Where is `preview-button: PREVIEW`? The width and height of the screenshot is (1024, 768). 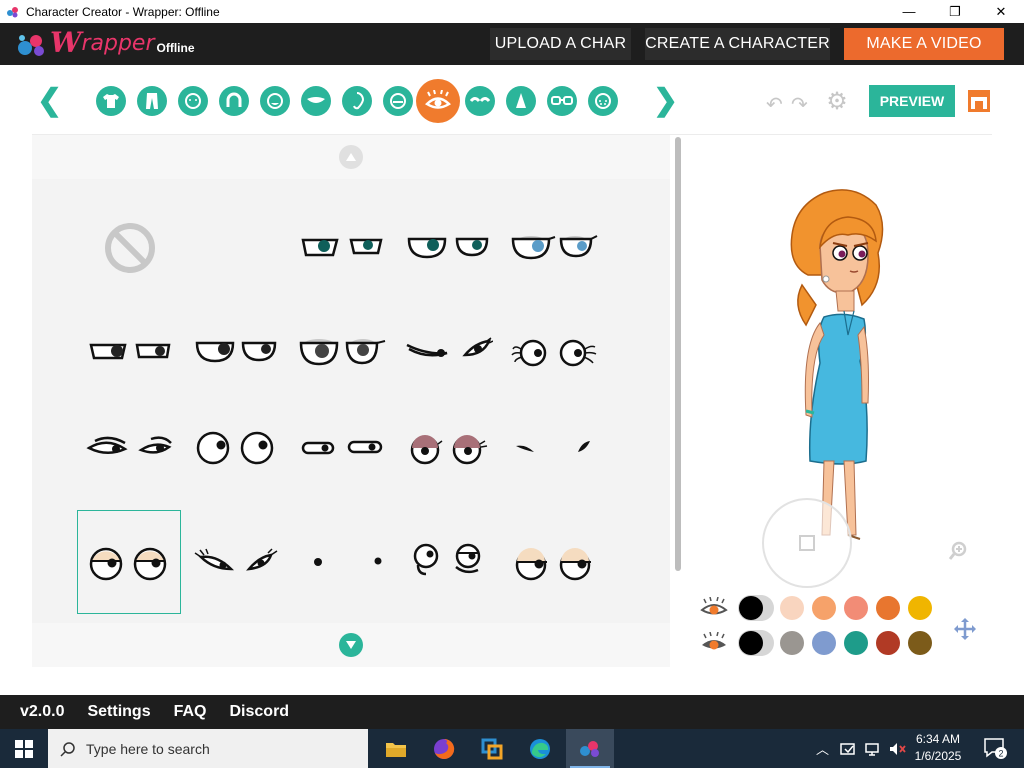
preview-button: PREVIEW is located at coordinates (912, 101).